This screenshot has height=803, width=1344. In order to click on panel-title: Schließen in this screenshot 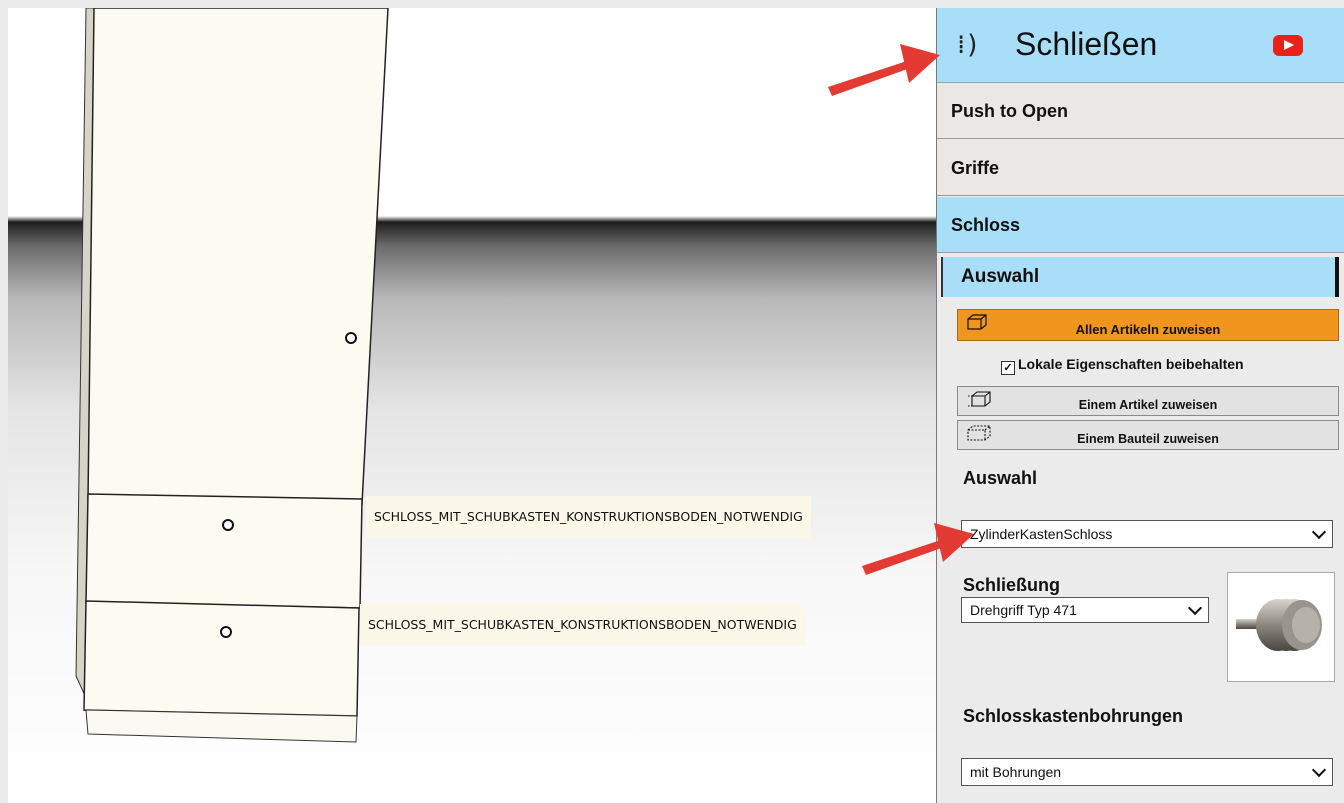, I will do `click(1086, 44)`.